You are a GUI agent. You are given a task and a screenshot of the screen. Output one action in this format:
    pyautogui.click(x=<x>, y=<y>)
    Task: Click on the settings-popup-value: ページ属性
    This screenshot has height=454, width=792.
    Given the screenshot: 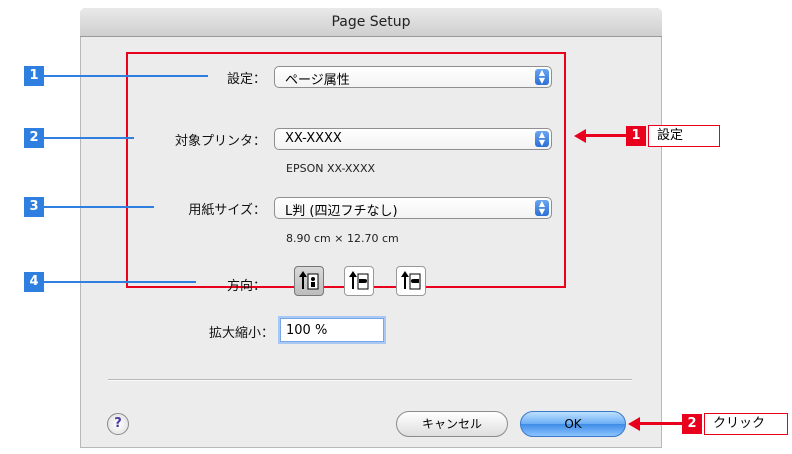 What is the action you would take?
    pyautogui.click(x=317, y=80)
    